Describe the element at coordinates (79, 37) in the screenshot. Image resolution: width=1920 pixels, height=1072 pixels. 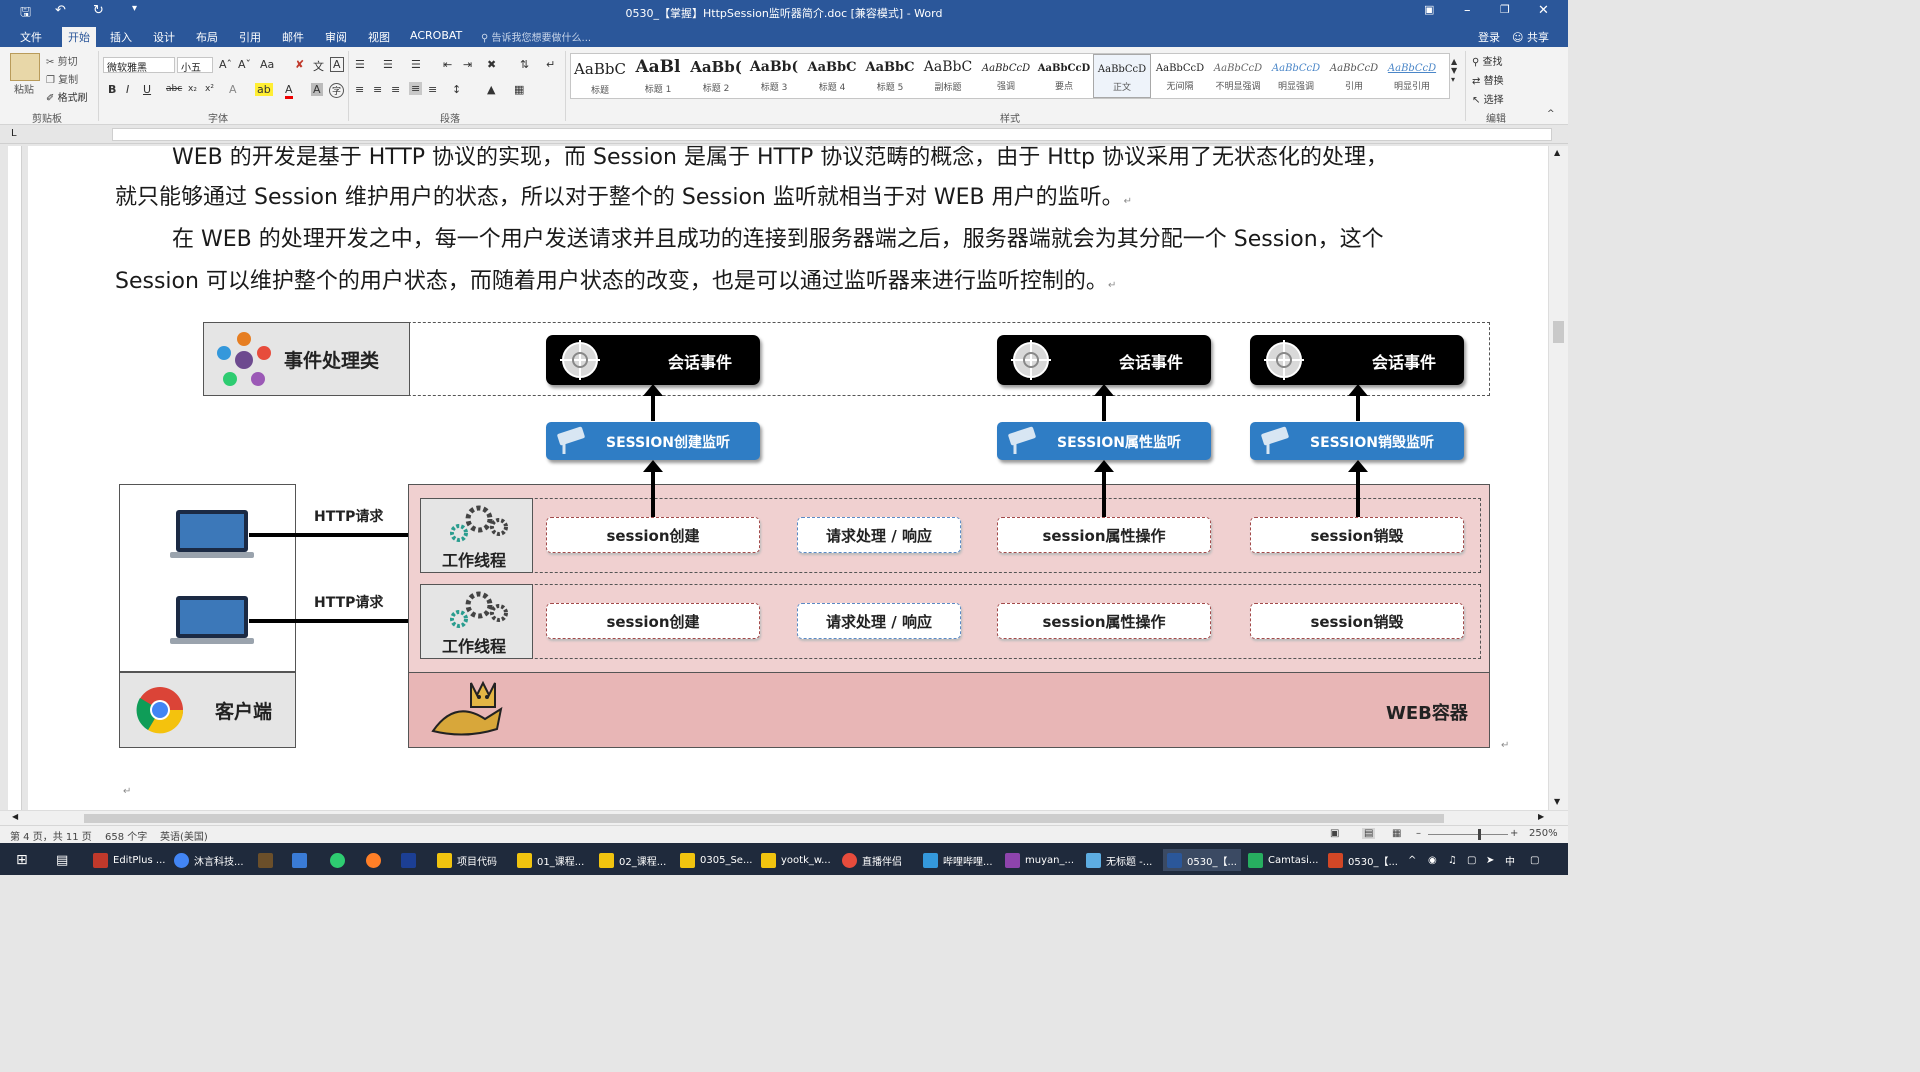
I see `tab-home: 开始` at that location.